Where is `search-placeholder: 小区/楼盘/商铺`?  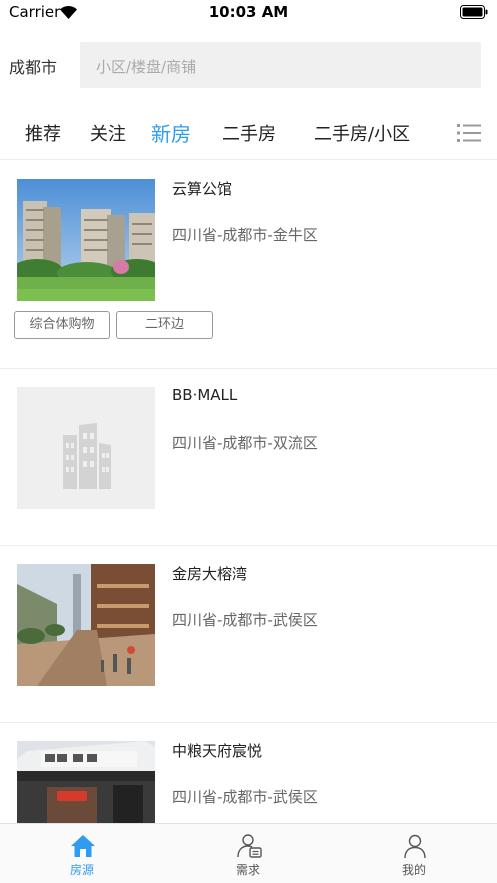 search-placeholder: 小区/楼盘/商铺 is located at coordinates (146, 67).